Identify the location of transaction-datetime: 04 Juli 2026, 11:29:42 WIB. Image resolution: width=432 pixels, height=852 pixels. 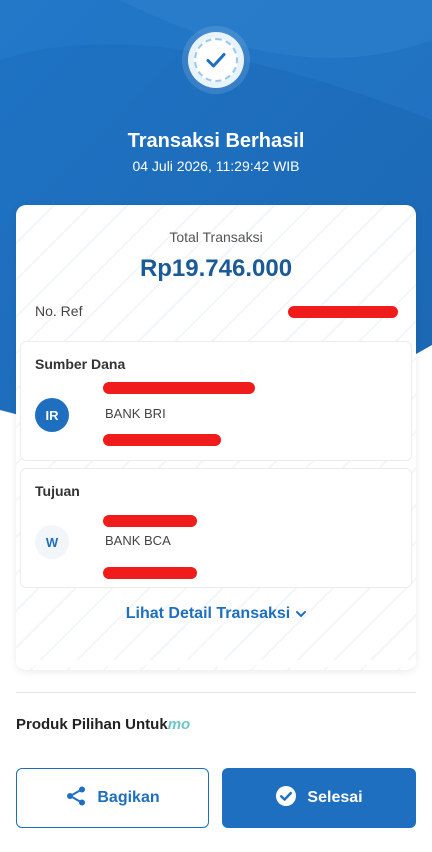
(216, 166).